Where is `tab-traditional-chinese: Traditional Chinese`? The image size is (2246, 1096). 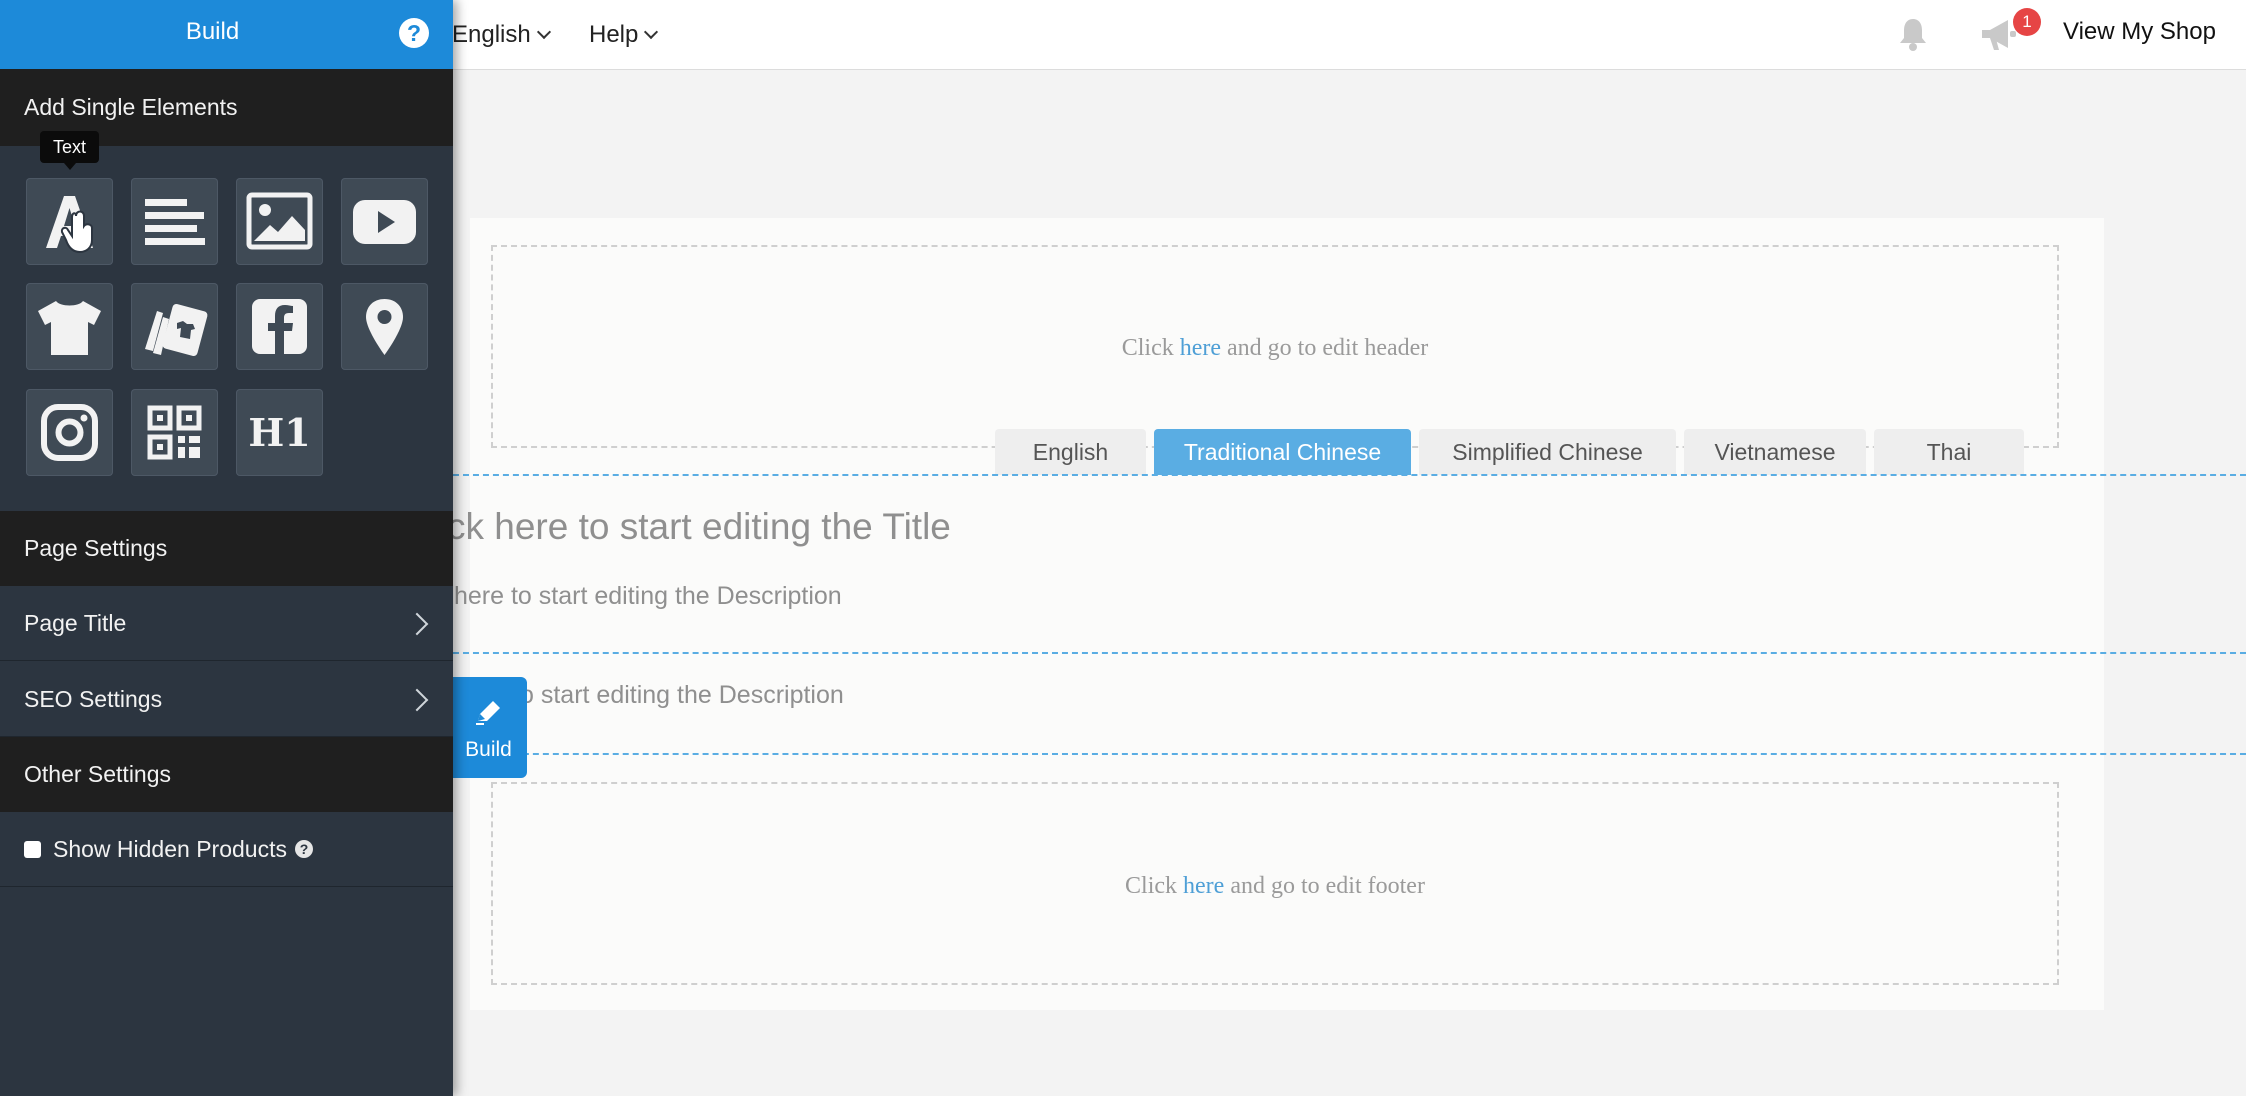 tab-traditional-chinese: Traditional Chinese is located at coordinates (1282, 452).